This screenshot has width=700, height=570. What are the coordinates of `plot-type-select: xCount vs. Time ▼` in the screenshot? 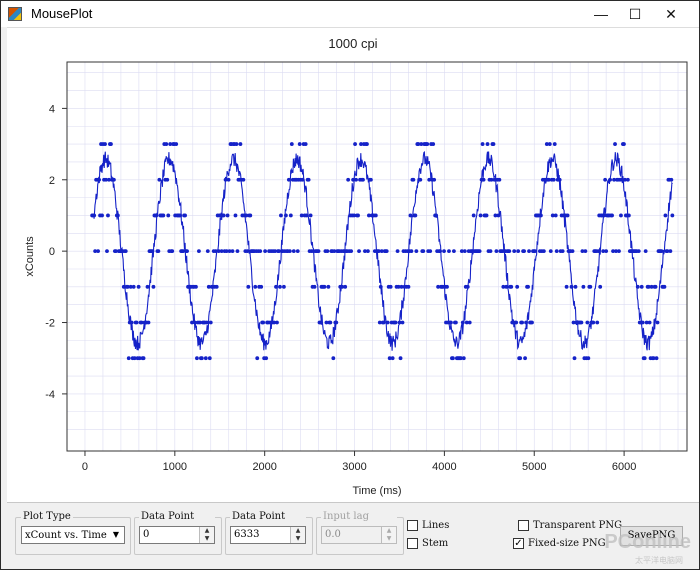 It's located at (73, 535).